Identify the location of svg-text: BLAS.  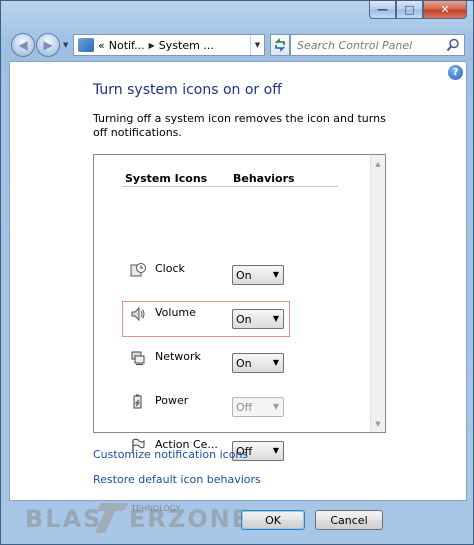
(63, 519).